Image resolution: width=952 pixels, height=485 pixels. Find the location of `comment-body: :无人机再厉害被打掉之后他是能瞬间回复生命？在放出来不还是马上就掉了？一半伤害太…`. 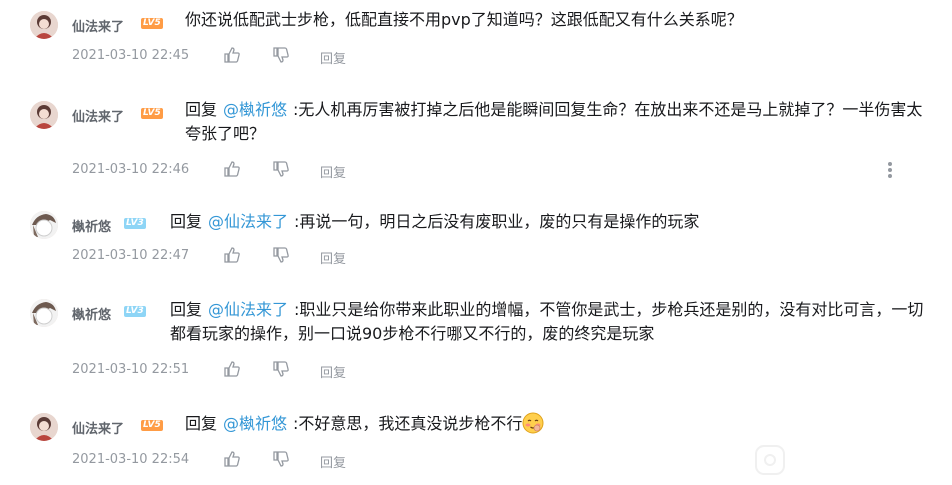

comment-body: :无人机再厉害被打掉之后他是能瞬间回复生命？在放出来不还是马上就掉了？一半伤害太… is located at coordinates (554, 121).